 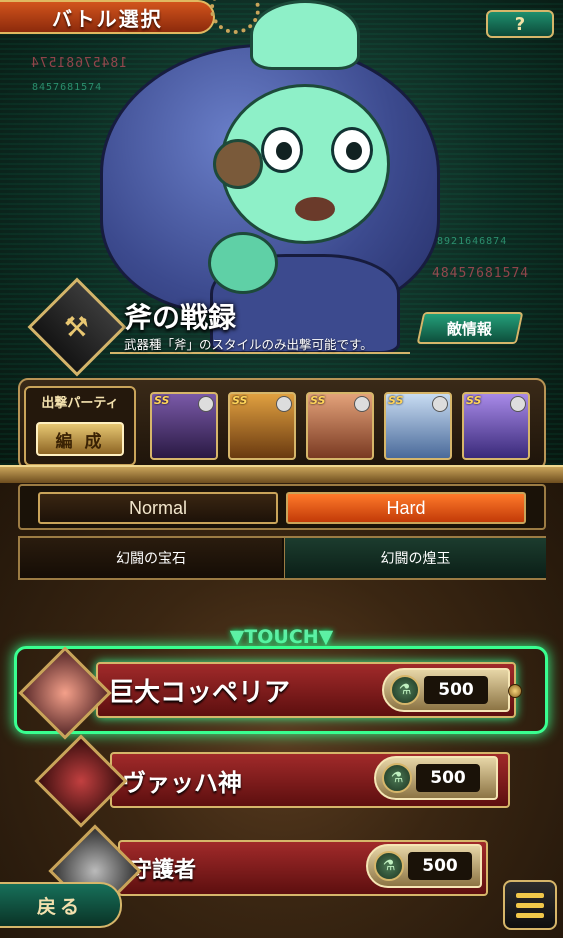 What do you see at coordinates (184, 426) in the screenshot?
I see `party-member-1: SS` at bounding box center [184, 426].